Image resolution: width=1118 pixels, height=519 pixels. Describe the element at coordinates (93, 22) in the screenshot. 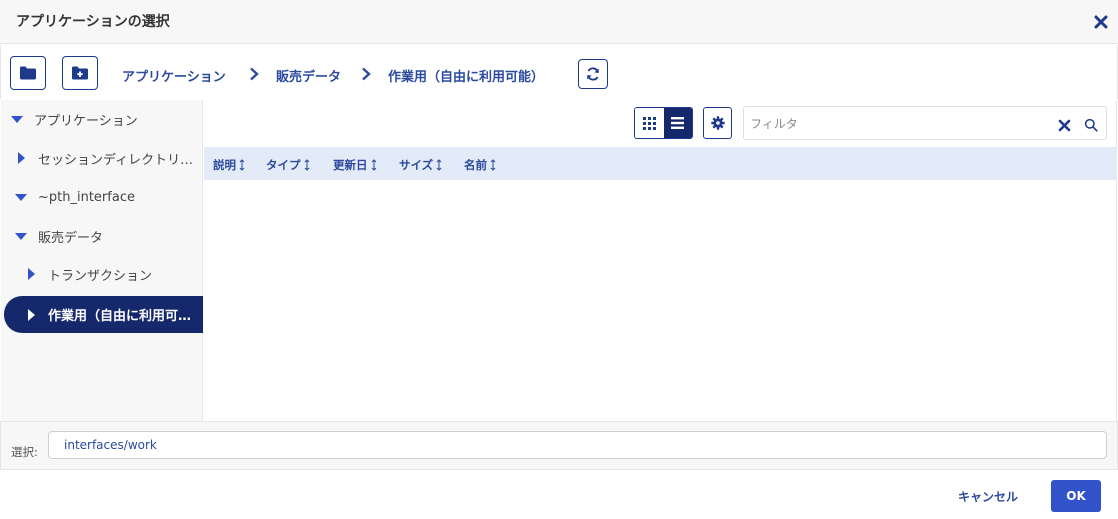

I see `dialog-title: アプリケーションの選択` at that location.